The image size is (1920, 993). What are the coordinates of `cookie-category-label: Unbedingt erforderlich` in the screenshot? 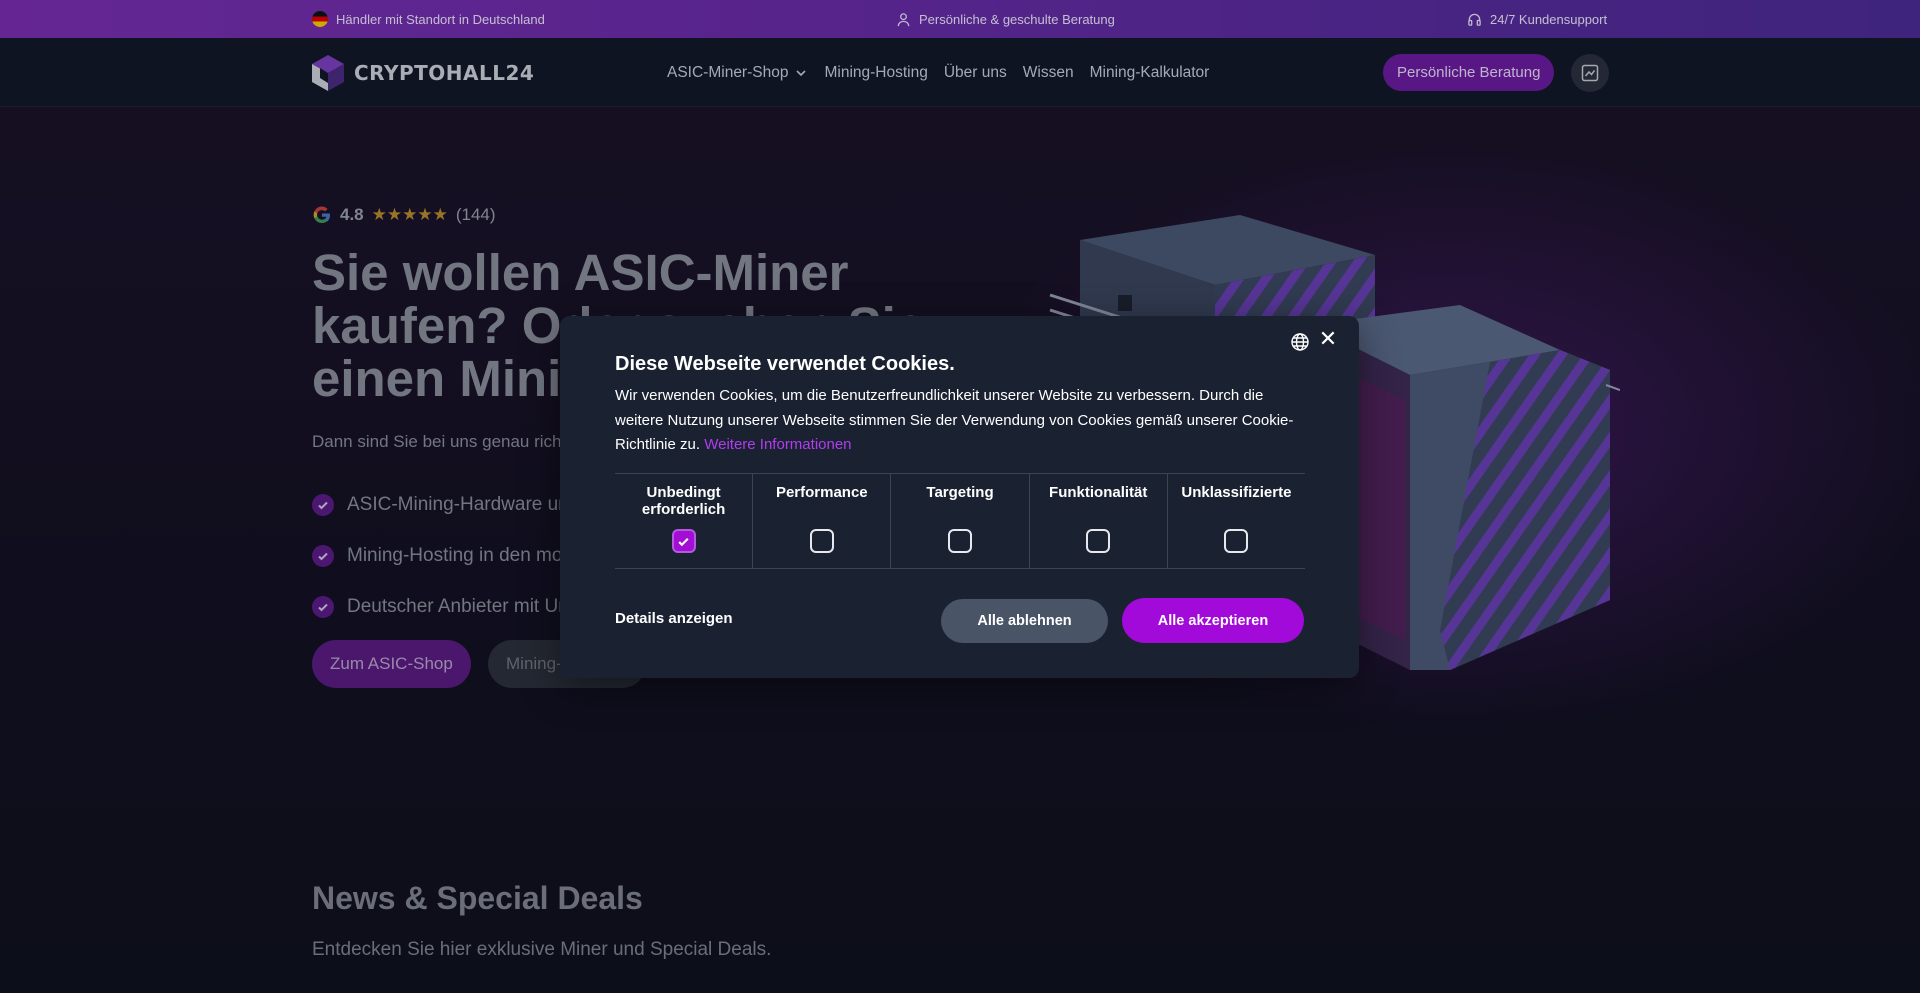 It's located at (683, 501).